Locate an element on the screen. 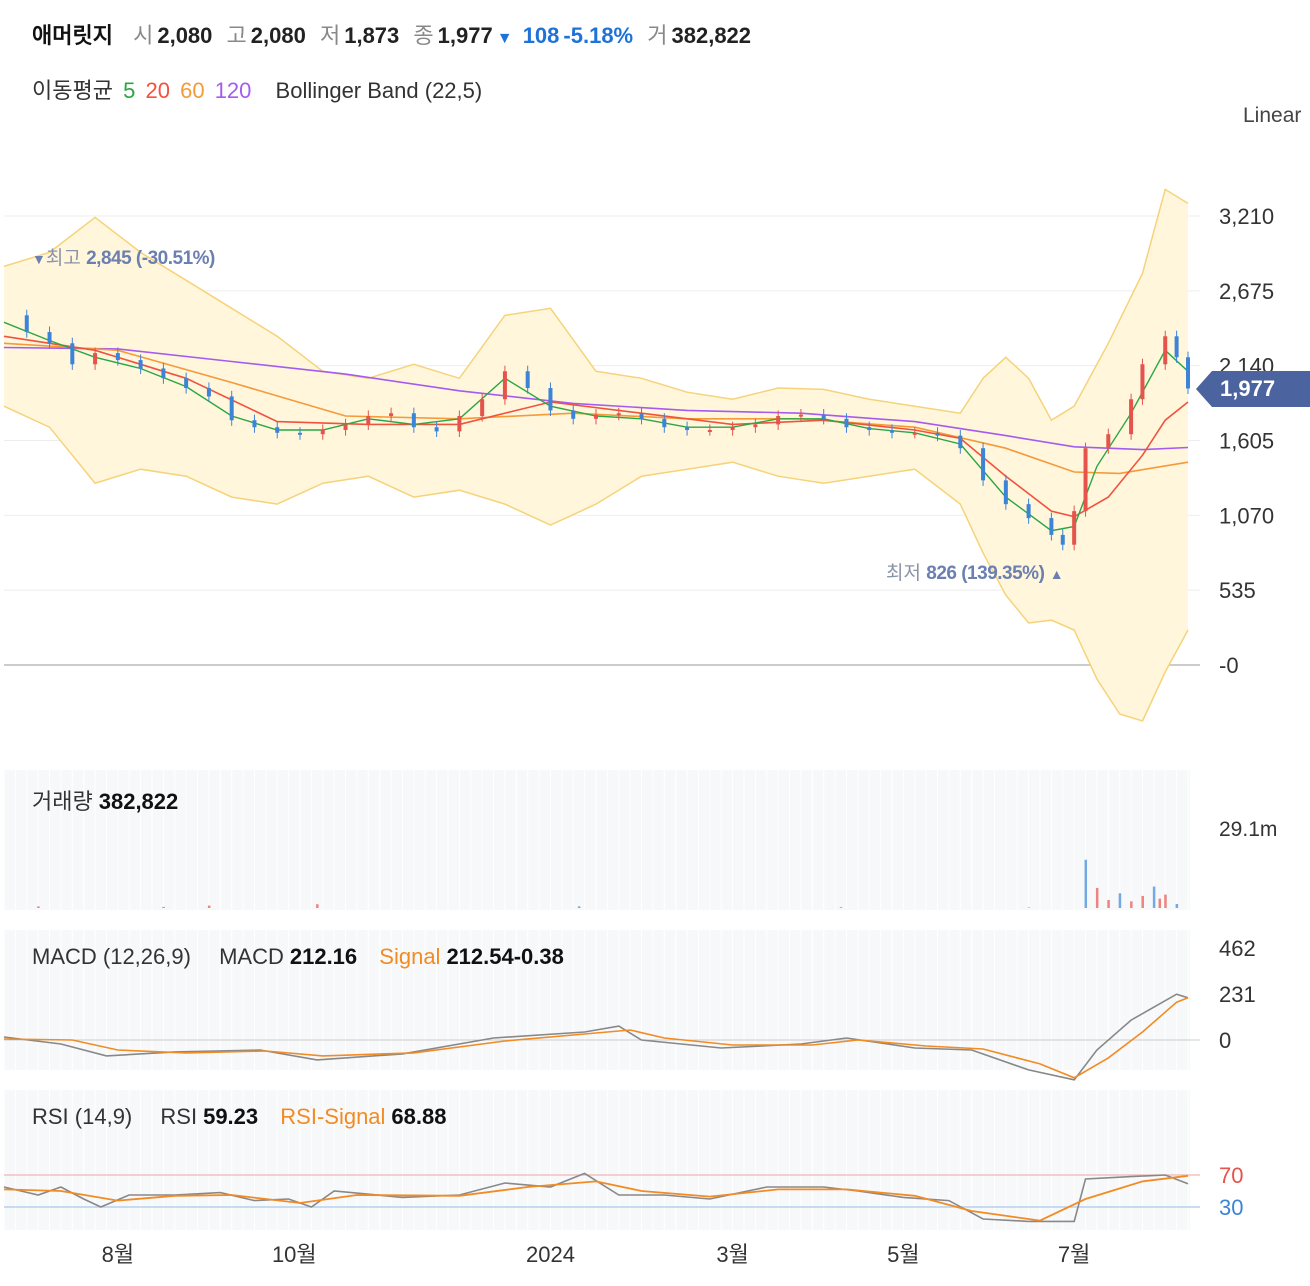  macd-value: 212.16 is located at coordinates (323, 956).